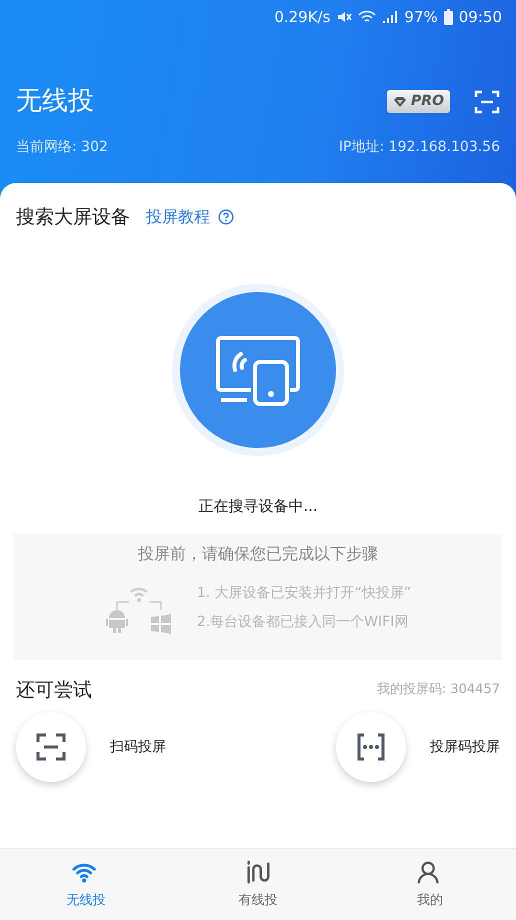 This screenshot has width=516, height=920. I want to click on cast-code: 我的投屏码: 304457, so click(438, 690).